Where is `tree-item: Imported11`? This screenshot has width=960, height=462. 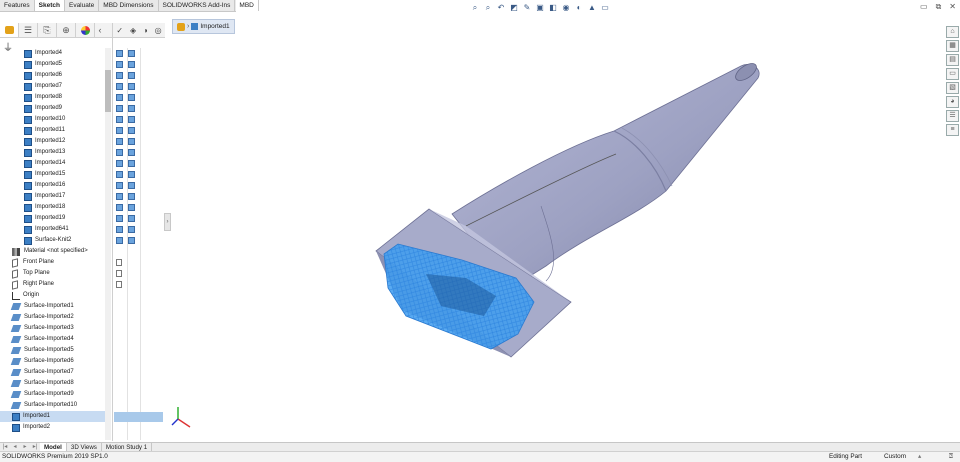 tree-item: Imported11 is located at coordinates (52, 130).